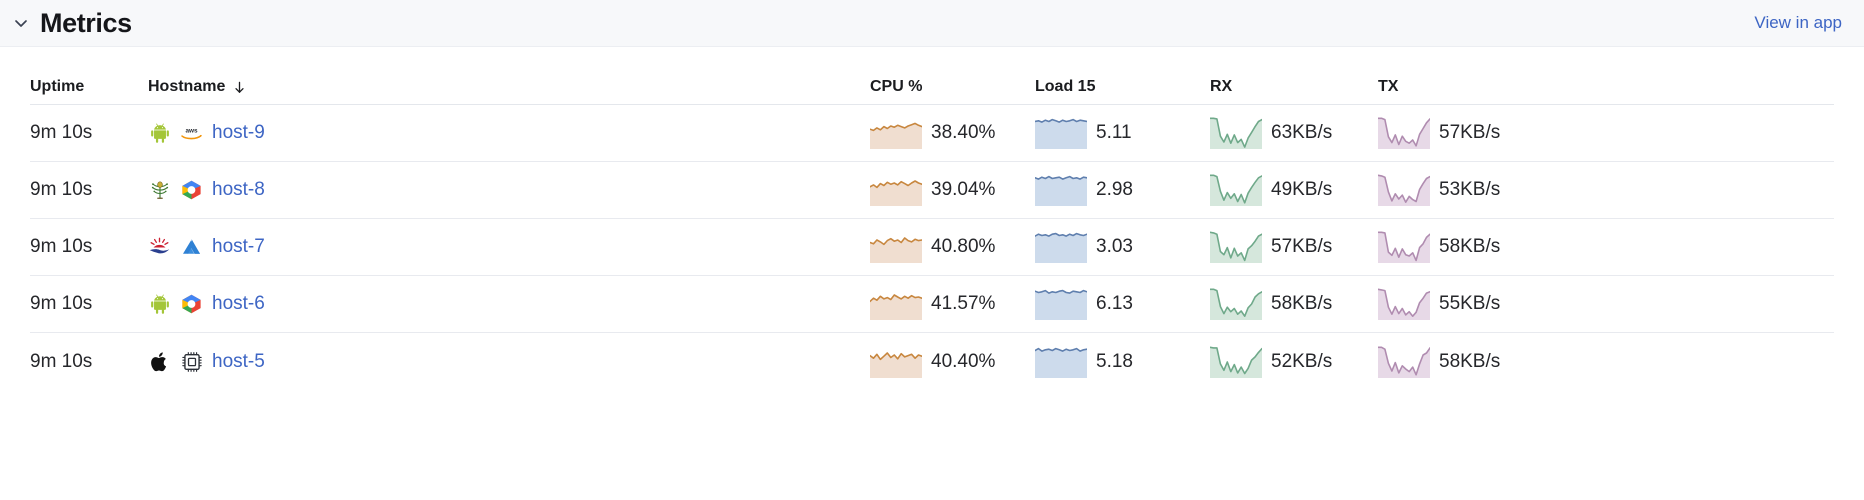  Describe the element at coordinates (86, 22) in the screenshot. I see `page-title: Metrics` at that location.